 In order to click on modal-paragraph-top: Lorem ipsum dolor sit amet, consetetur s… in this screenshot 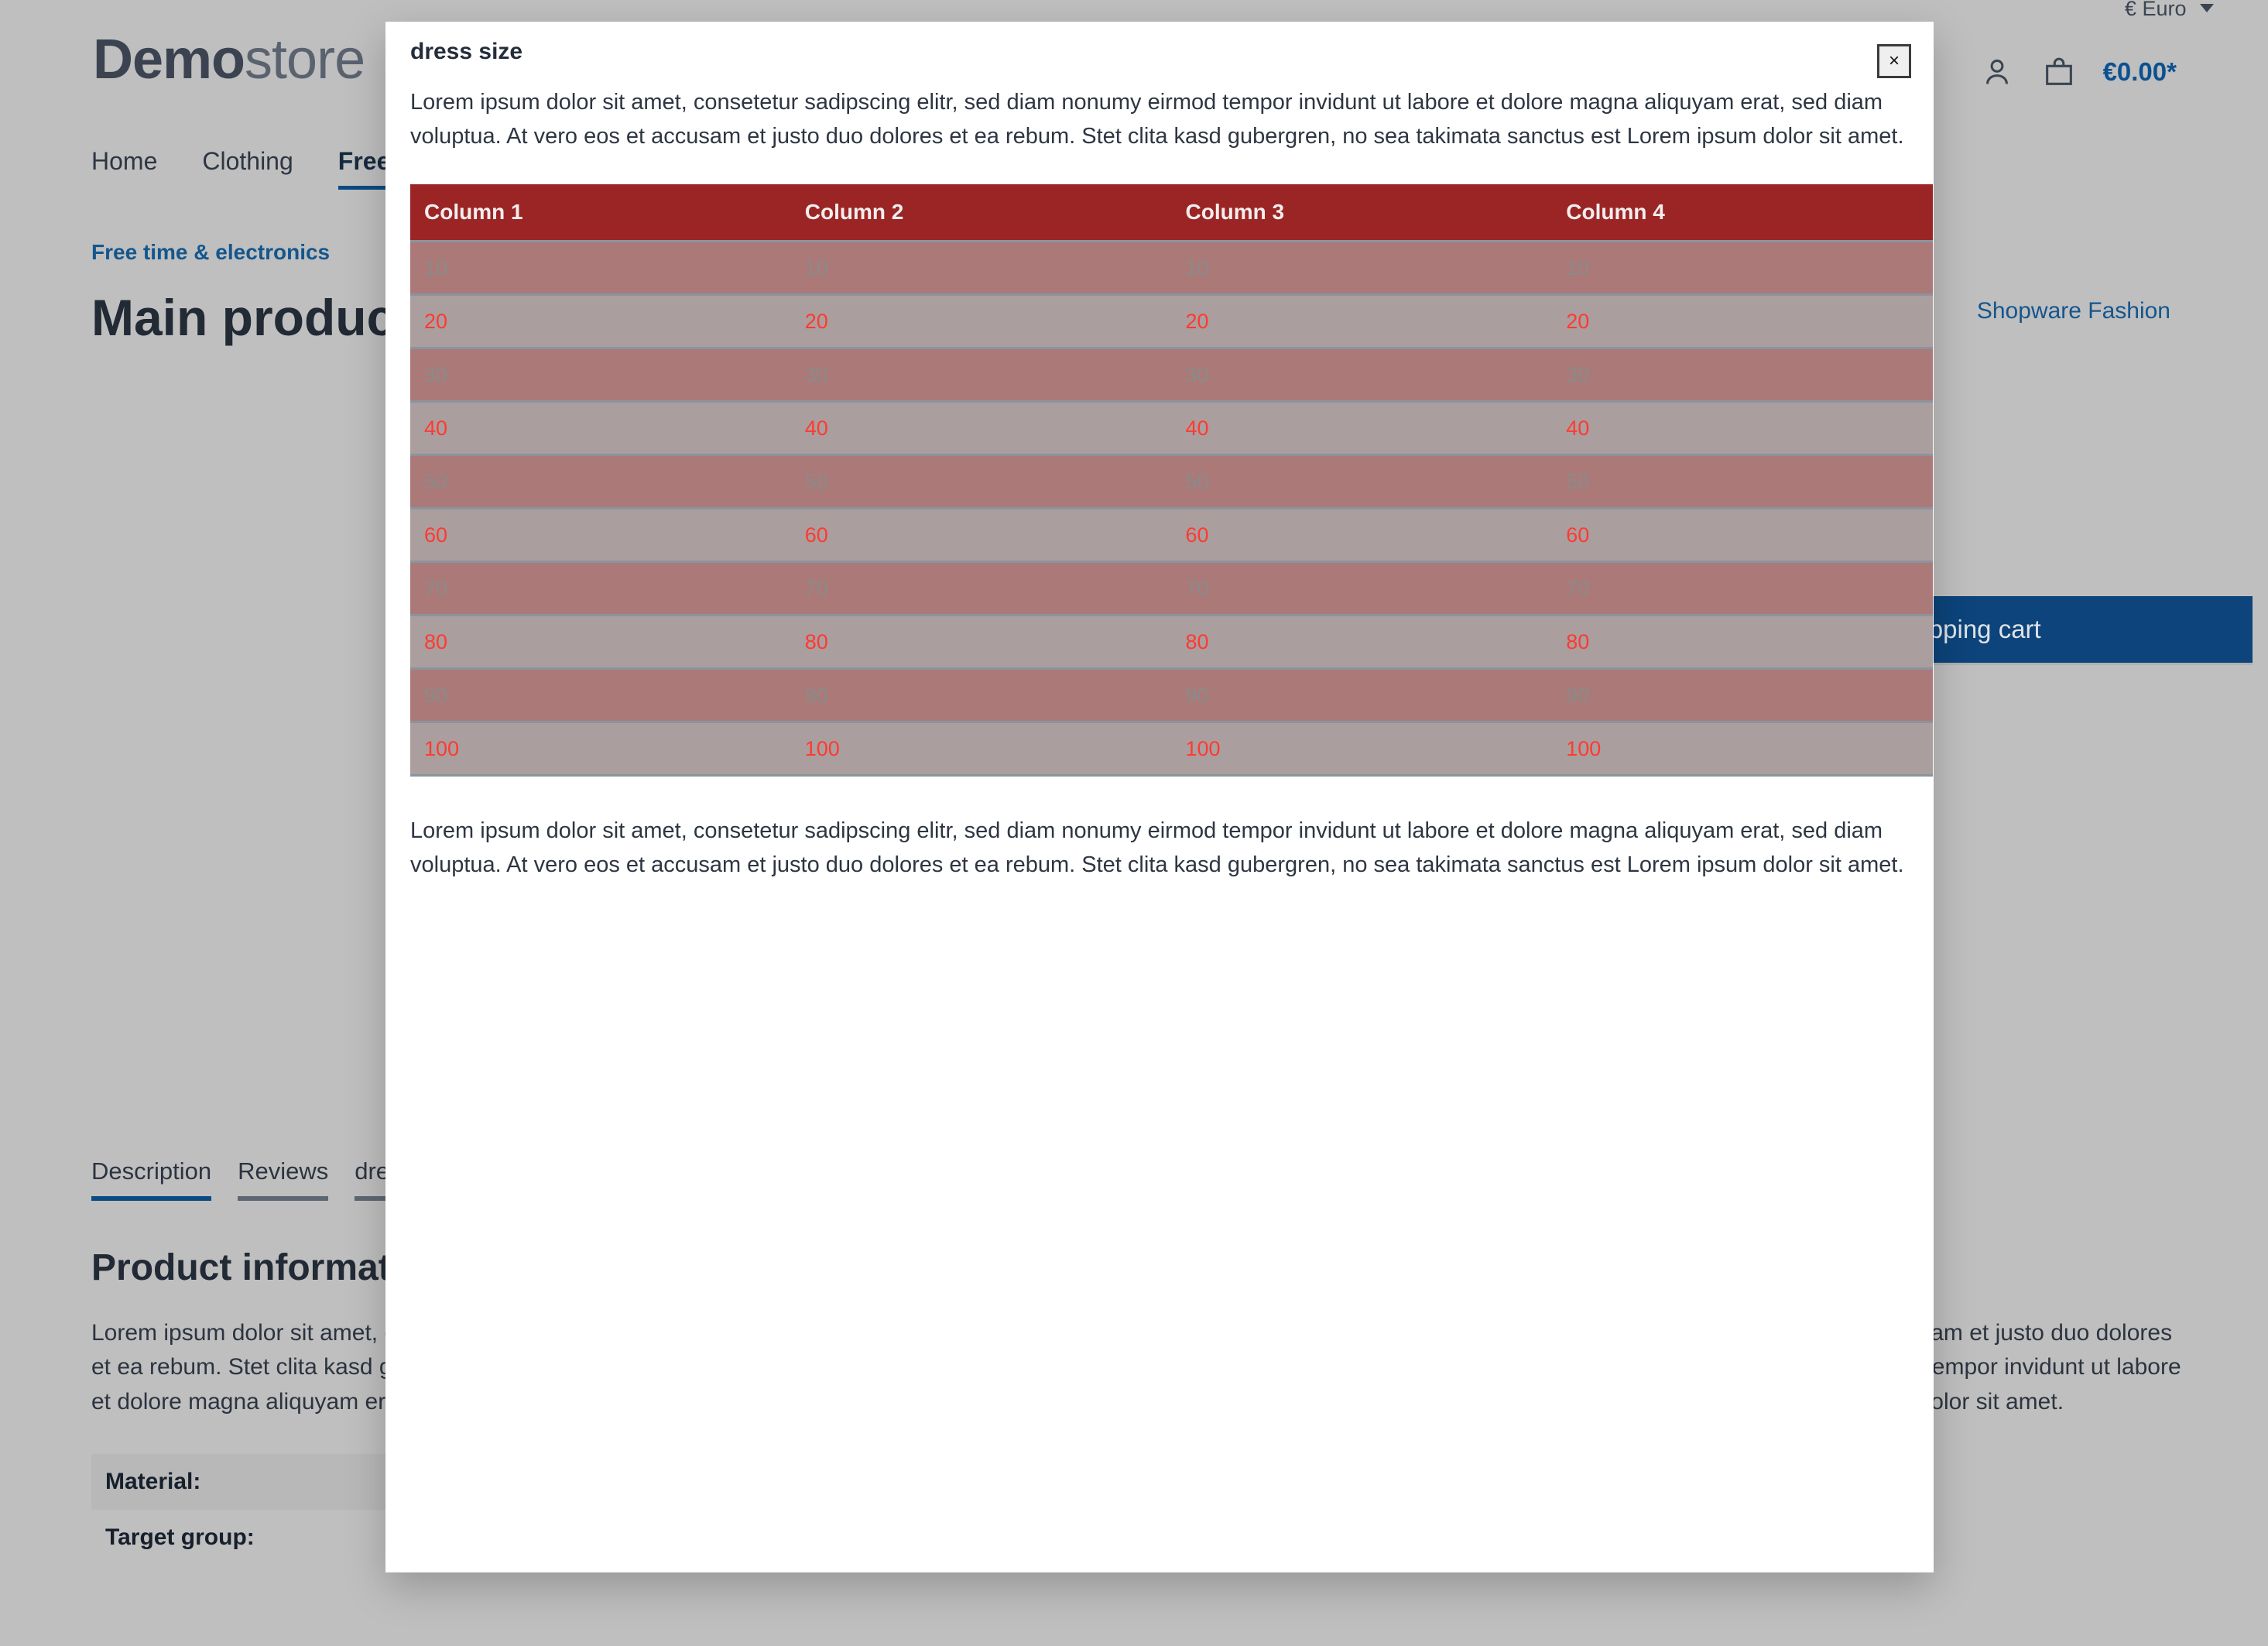, I will do `click(1157, 119)`.